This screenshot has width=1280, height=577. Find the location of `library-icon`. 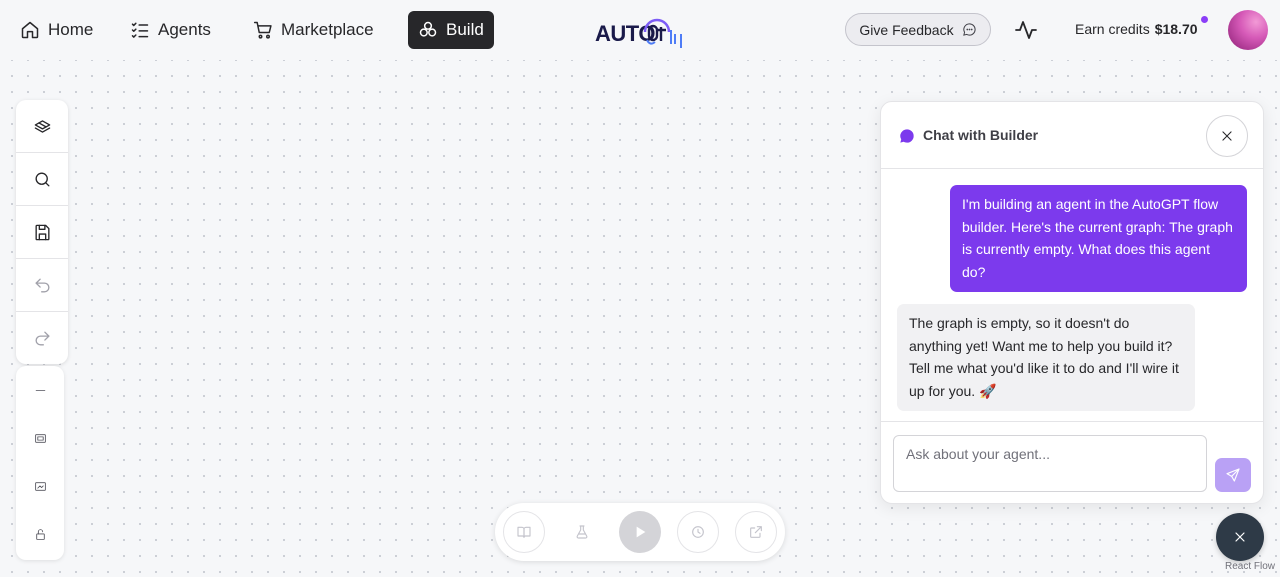

library-icon is located at coordinates (524, 532).